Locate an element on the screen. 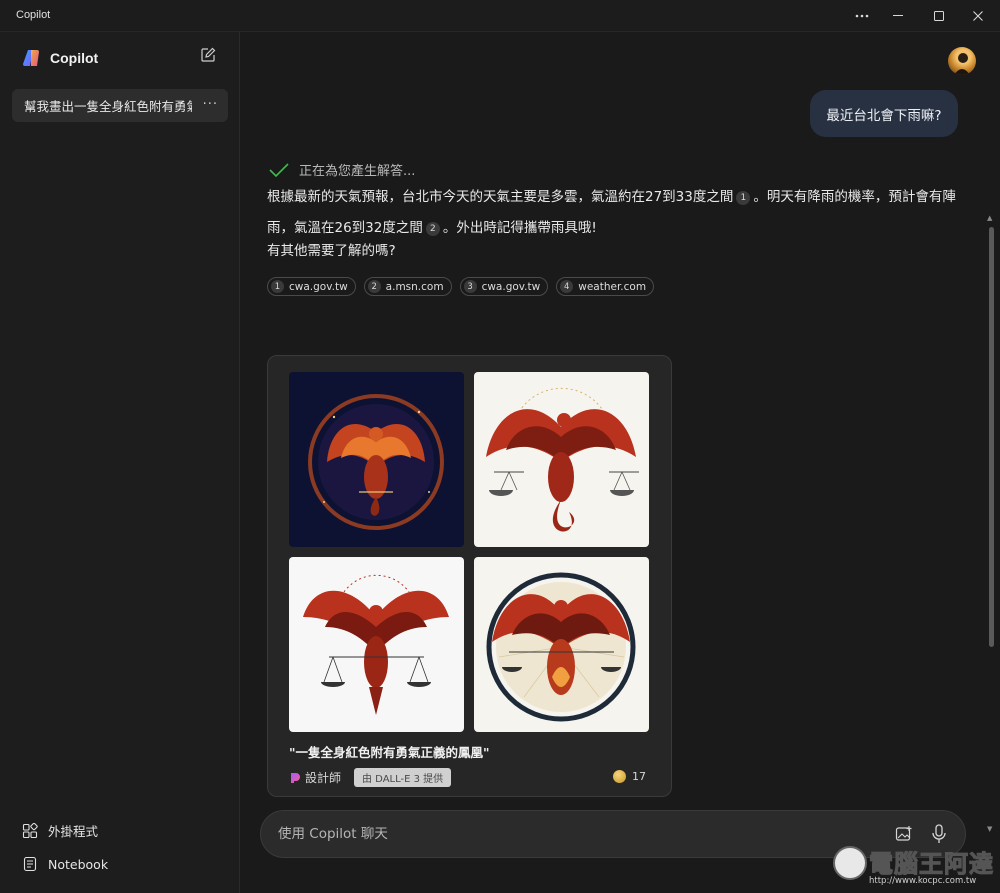 The height and width of the screenshot is (893, 1000). brand: Copilot is located at coordinates (60, 58).